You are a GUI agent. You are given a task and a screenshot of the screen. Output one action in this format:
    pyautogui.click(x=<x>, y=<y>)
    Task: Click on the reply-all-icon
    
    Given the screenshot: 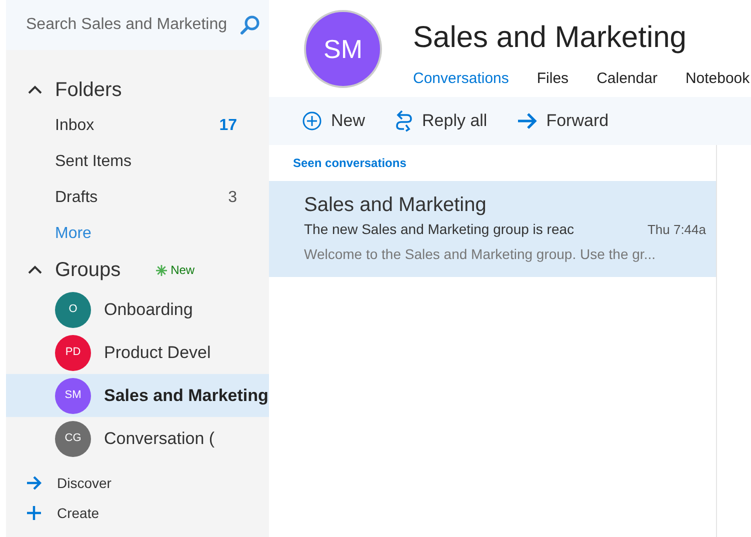 What is the action you would take?
    pyautogui.click(x=404, y=121)
    